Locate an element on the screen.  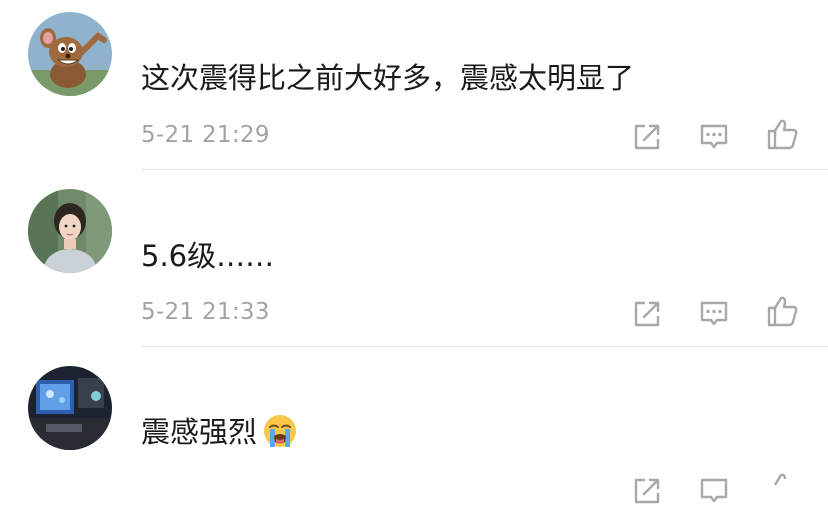
comment-timestamp: 5-21 21:29 is located at coordinates (205, 135).